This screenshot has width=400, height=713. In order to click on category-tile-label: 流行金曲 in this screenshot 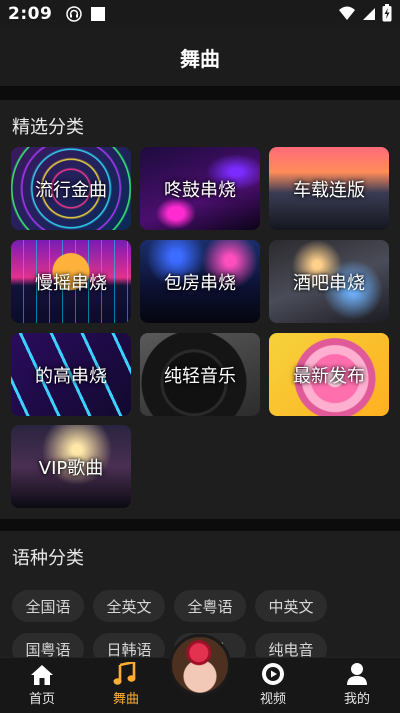, I will do `click(71, 190)`.